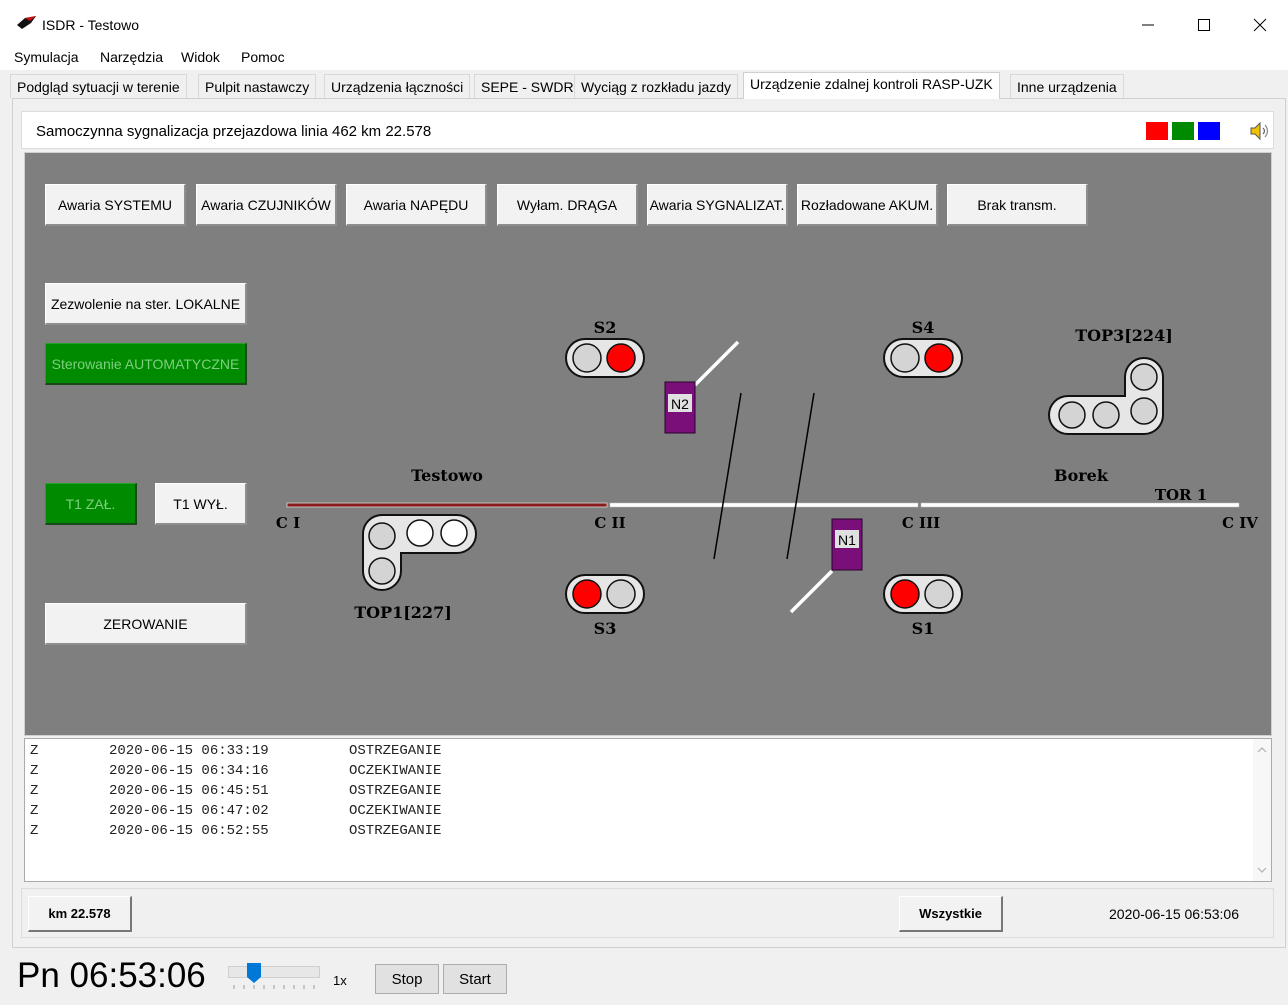 The image size is (1288, 1005). Describe the element at coordinates (800, 476) in the screenshot. I see `road-edge-right` at that location.